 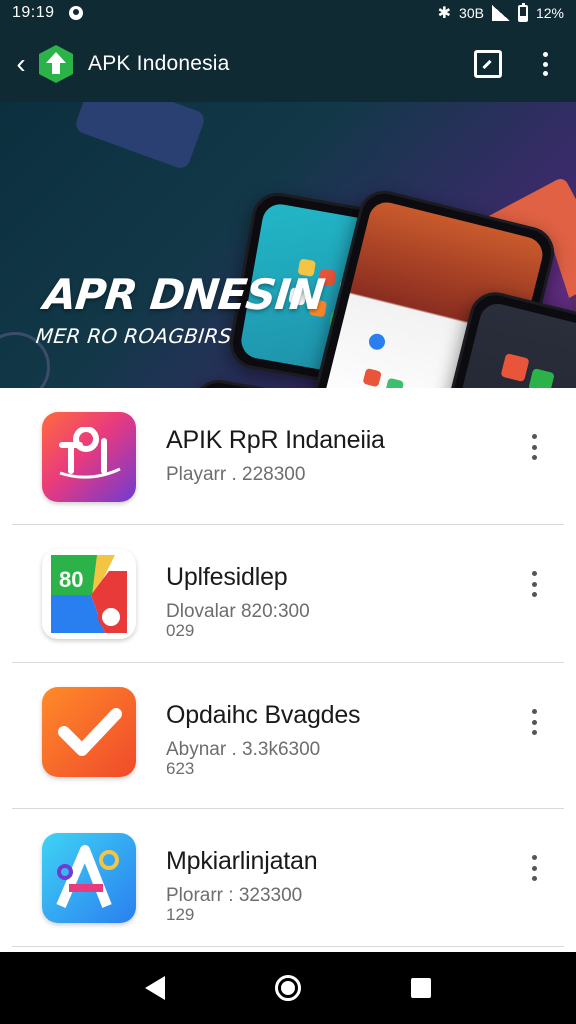 What do you see at coordinates (288, 13) in the screenshot?
I see `status-bar: 19:19 ✱ 30B 12%` at bounding box center [288, 13].